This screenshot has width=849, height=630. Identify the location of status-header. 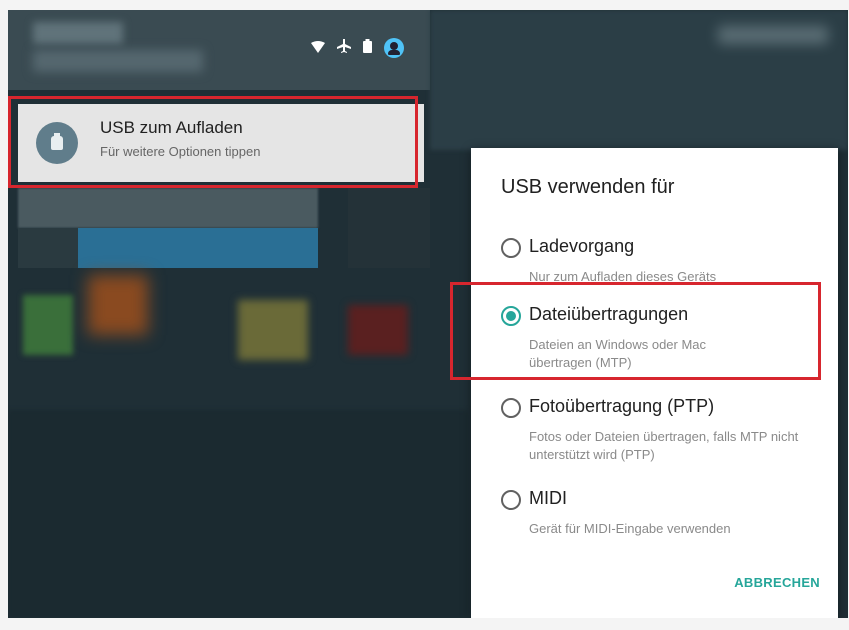
(219, 50).